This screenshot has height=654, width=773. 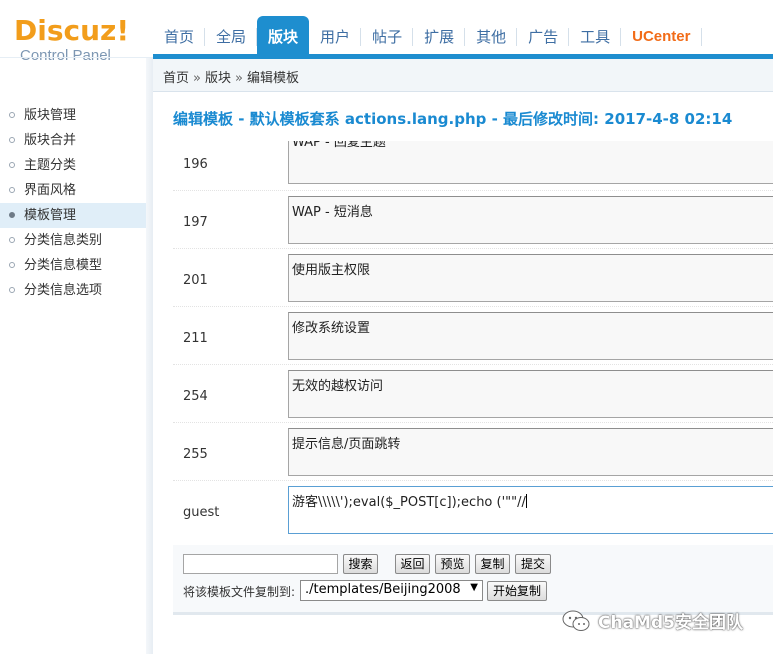 I want to click on sidebar-item-info-options: 分类信息选项, so click(x=73, y=290).